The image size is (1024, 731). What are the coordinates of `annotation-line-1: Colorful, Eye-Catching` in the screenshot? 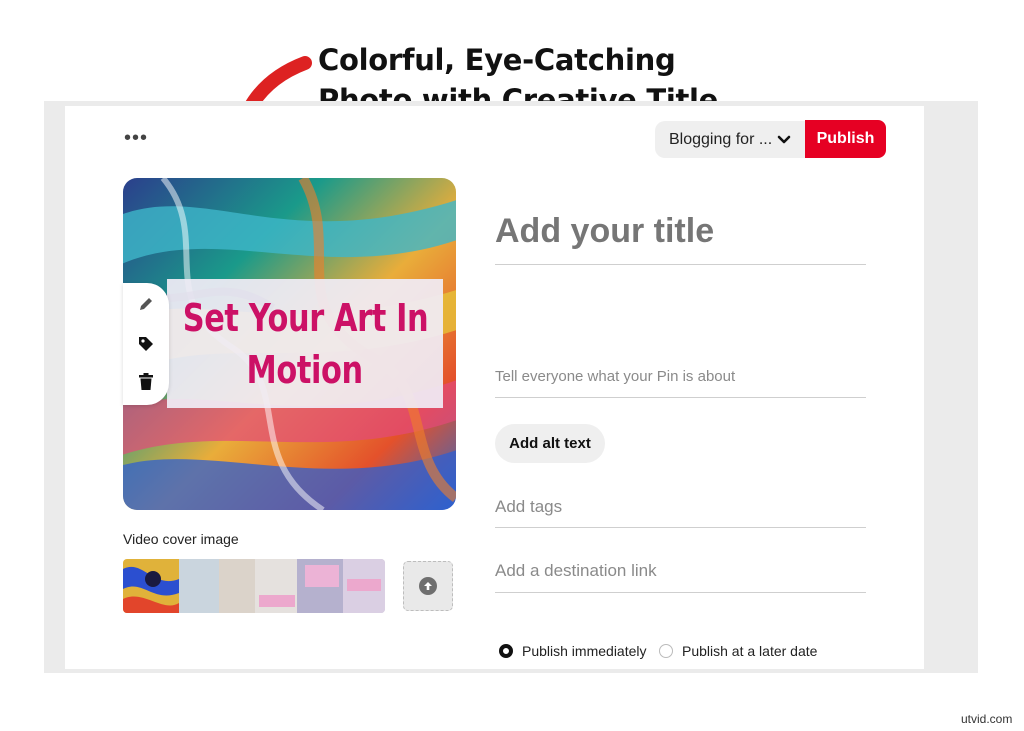 It's located at (497, 60).